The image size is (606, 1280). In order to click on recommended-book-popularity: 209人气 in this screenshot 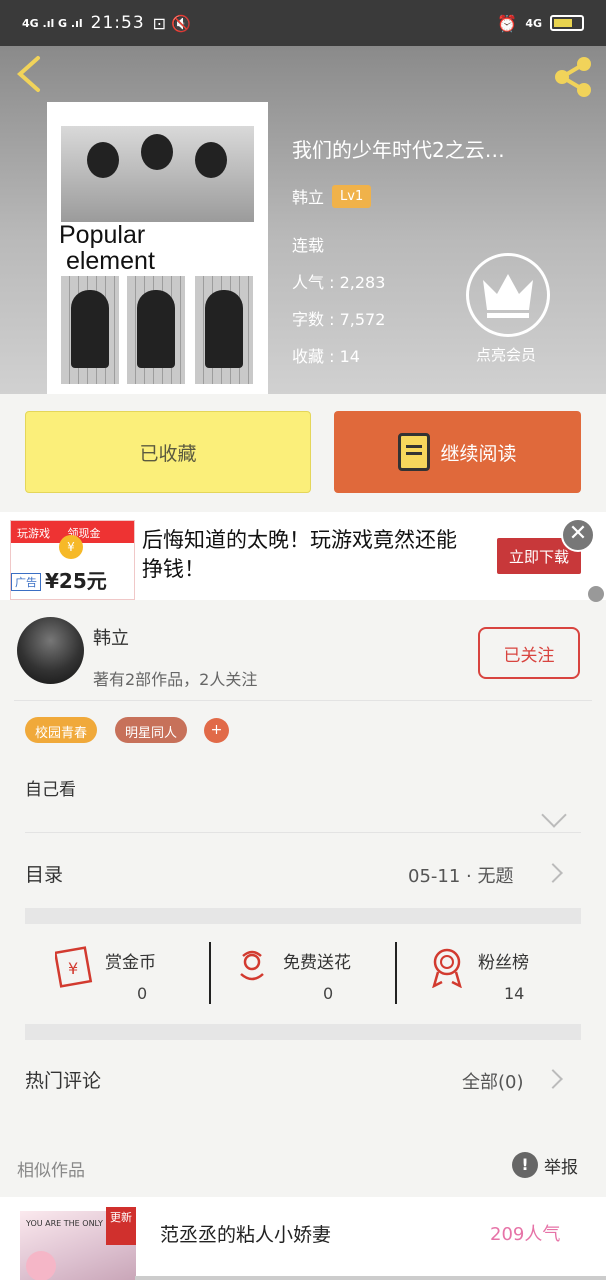, I will do `click(525, 1234)`.